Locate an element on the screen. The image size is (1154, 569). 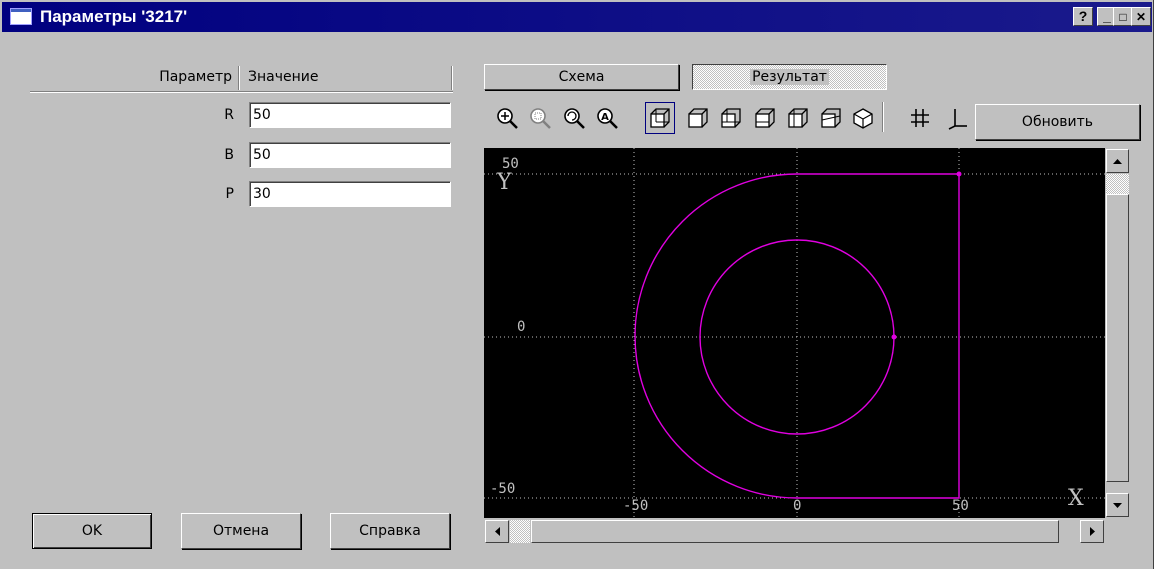
view-front-icon is located at coordinates (660, 118).